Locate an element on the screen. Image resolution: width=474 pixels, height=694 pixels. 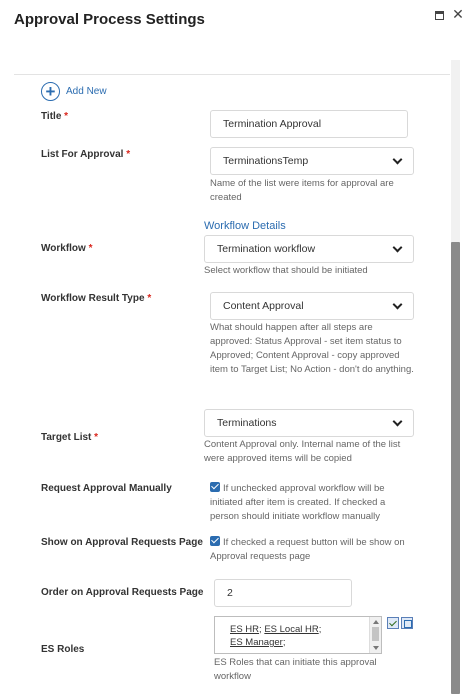
title-input: Termination Approval is located at coordinates (309, 124).